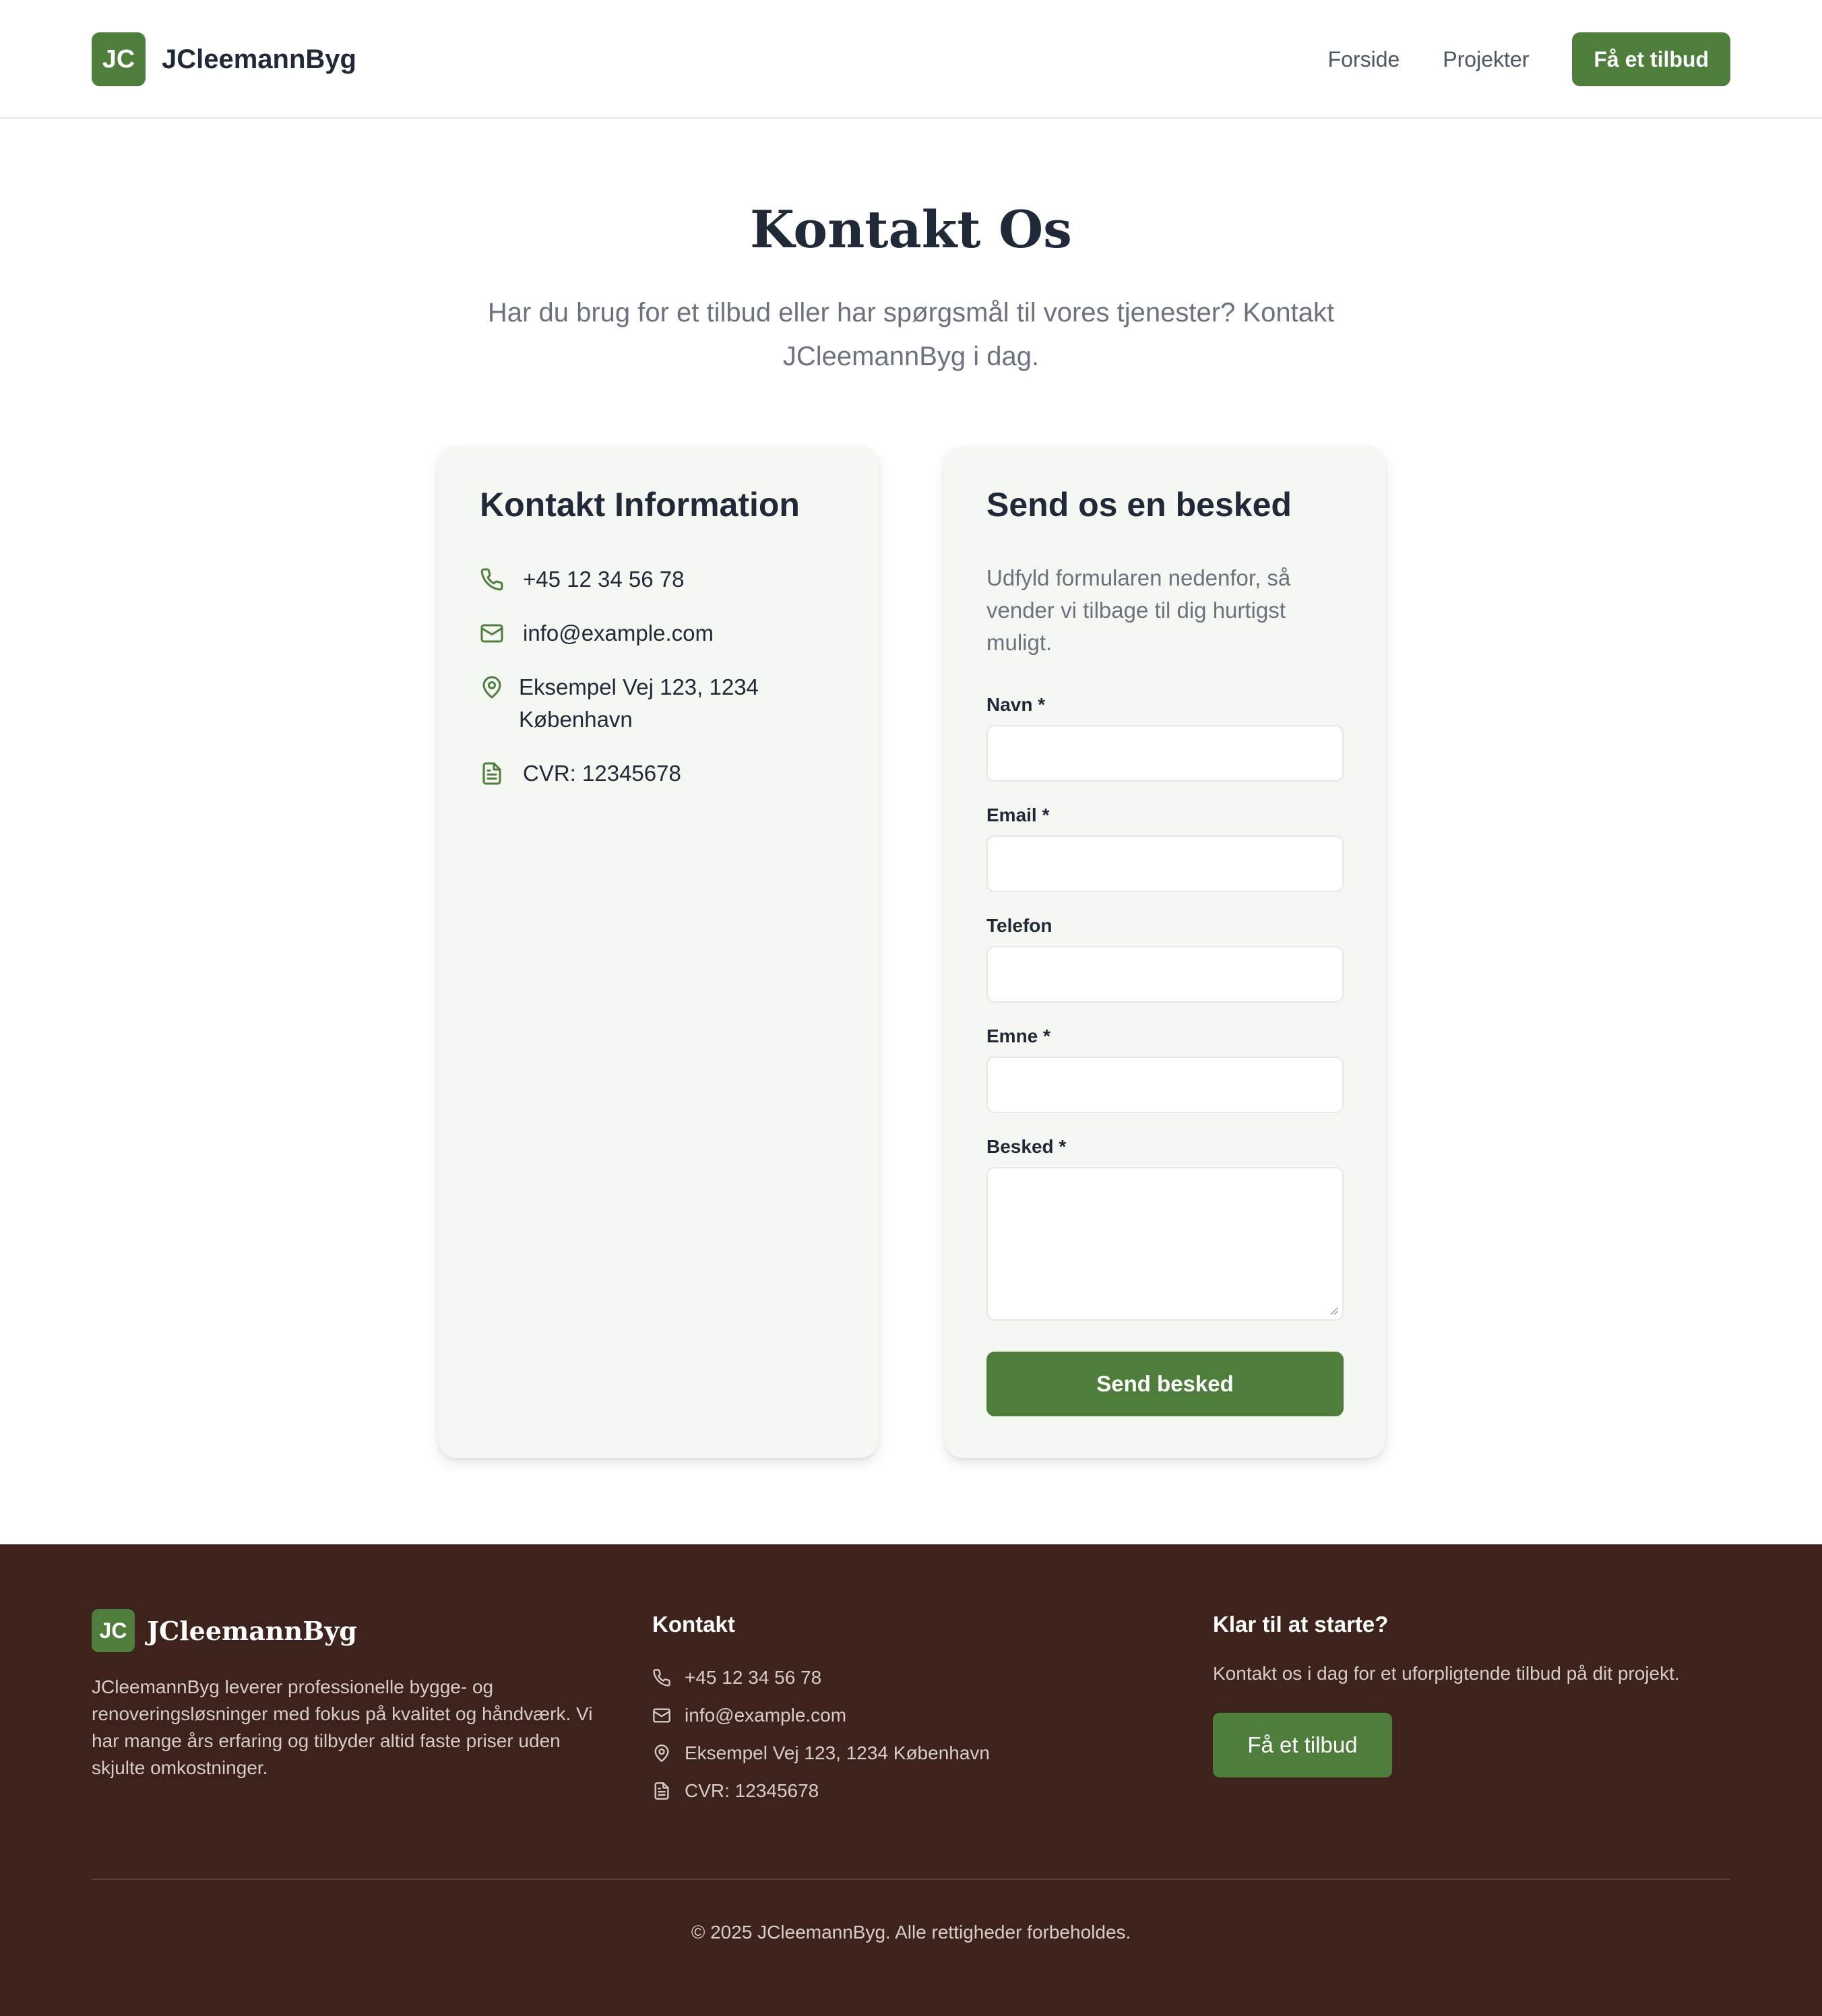 This screenshot has width=1822, height=2016. I want to click on subject-label: Emne *, so click(1018, 1036).